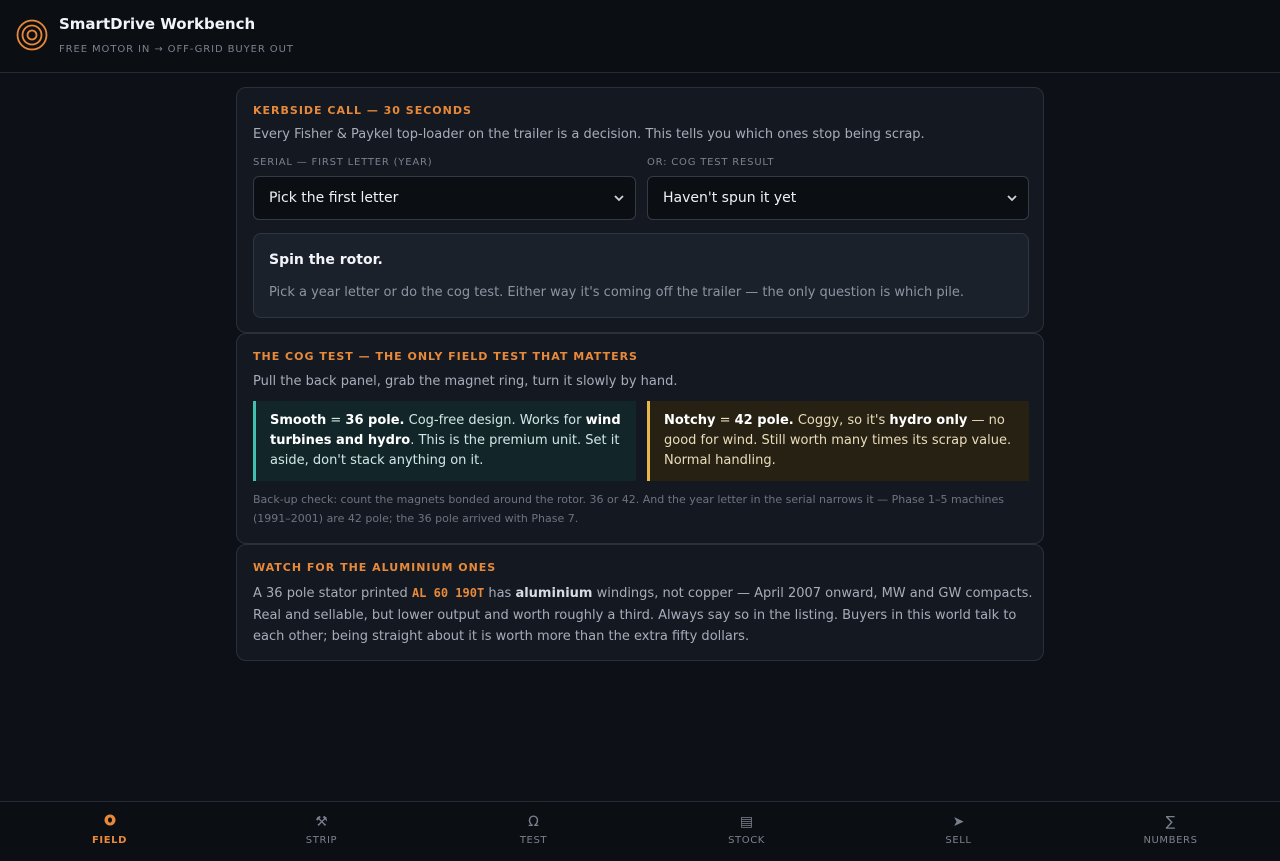 The image size is (1280, 861). I want to click on app-title: SmartDrive Workbench, so click(157, 24).